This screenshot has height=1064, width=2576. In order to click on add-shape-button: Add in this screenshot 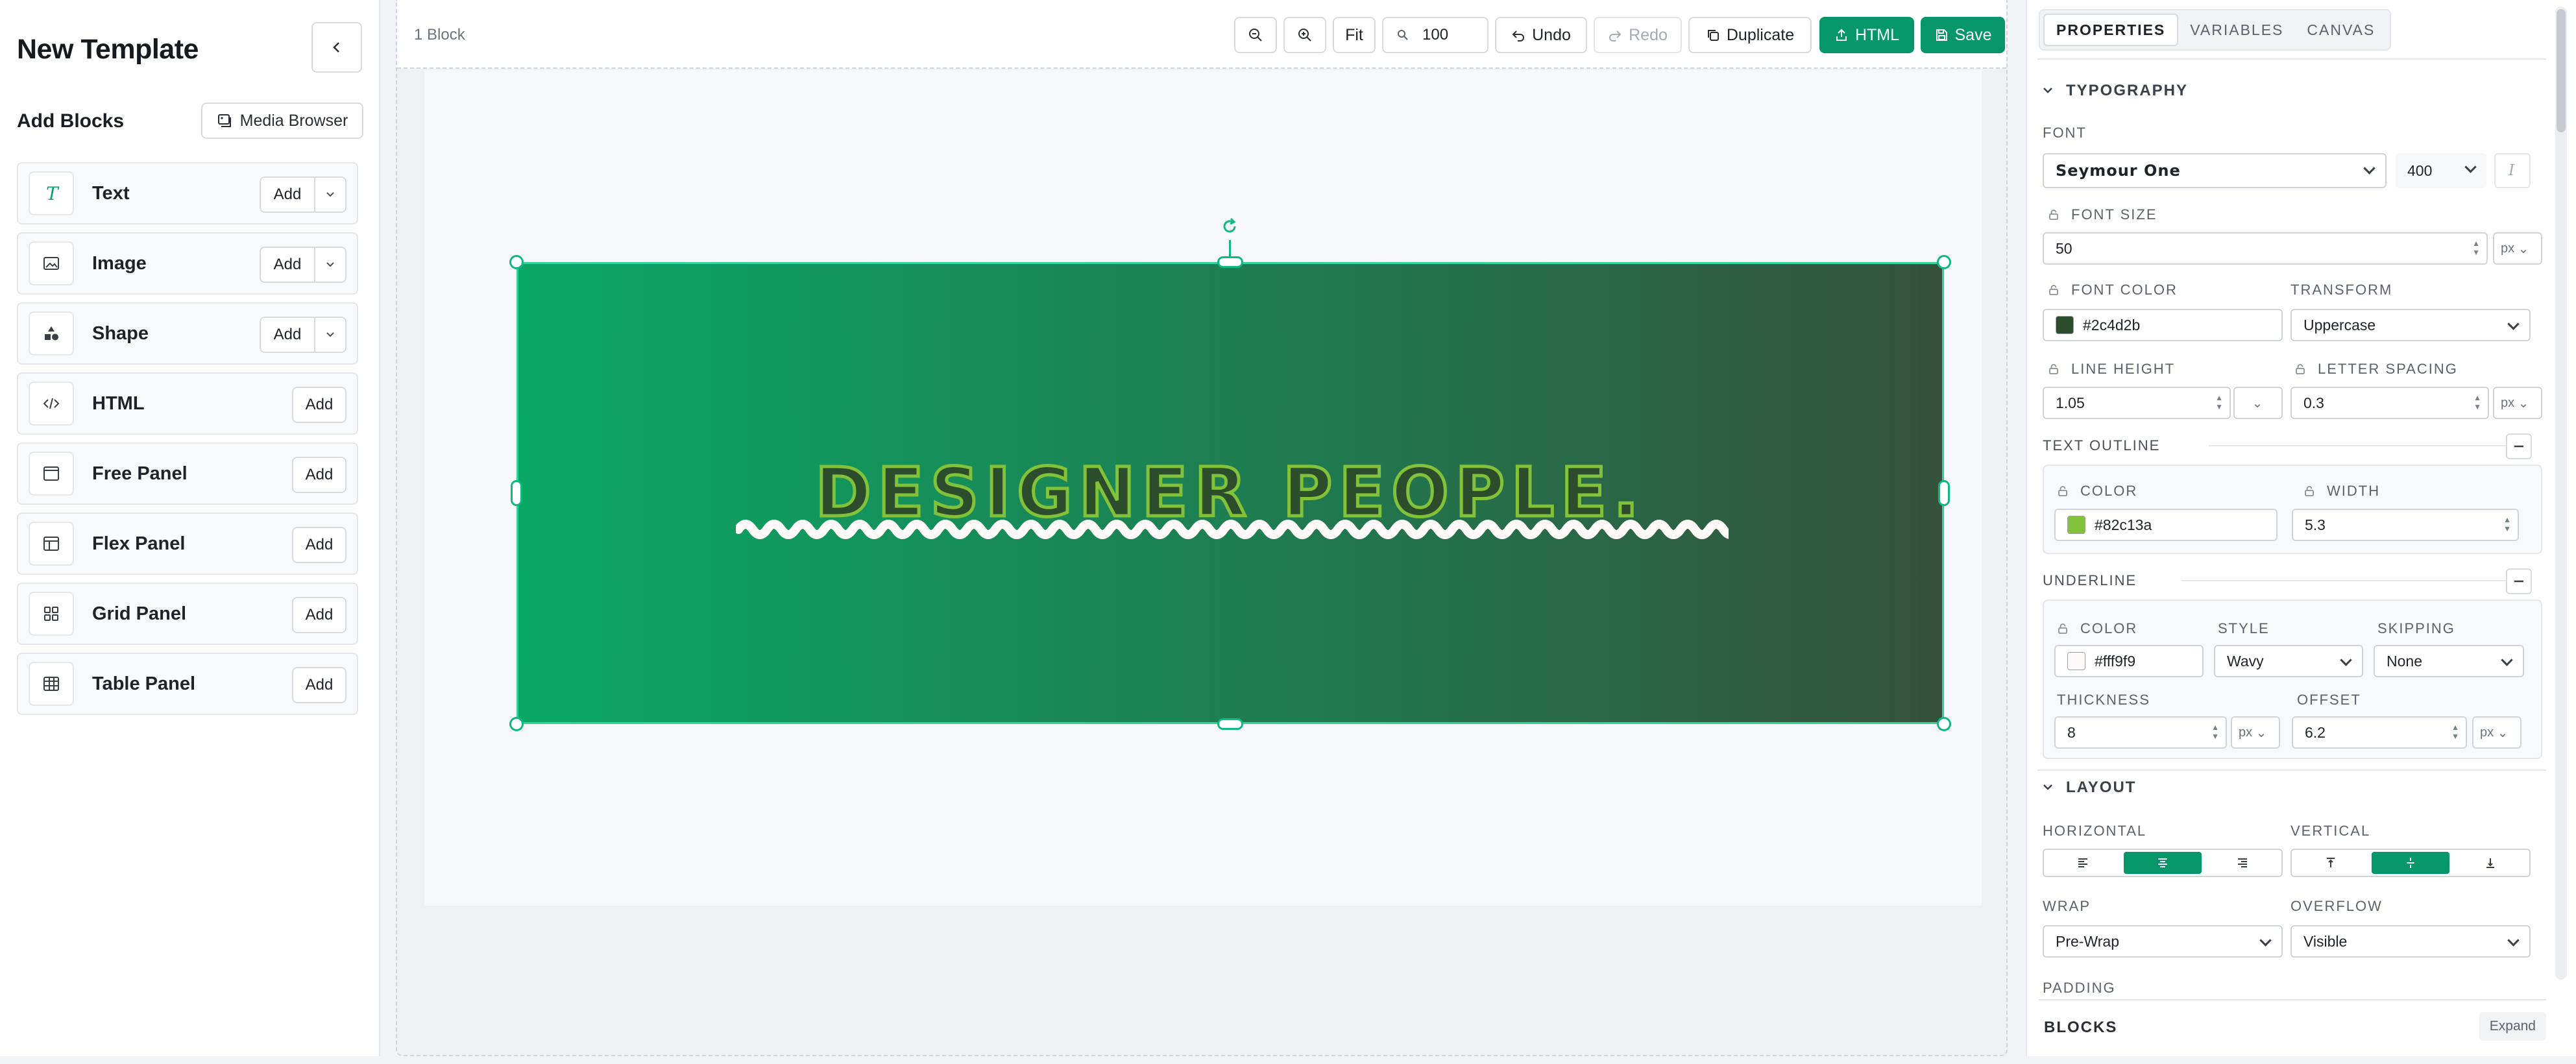, I will do `click(288, 335)`.